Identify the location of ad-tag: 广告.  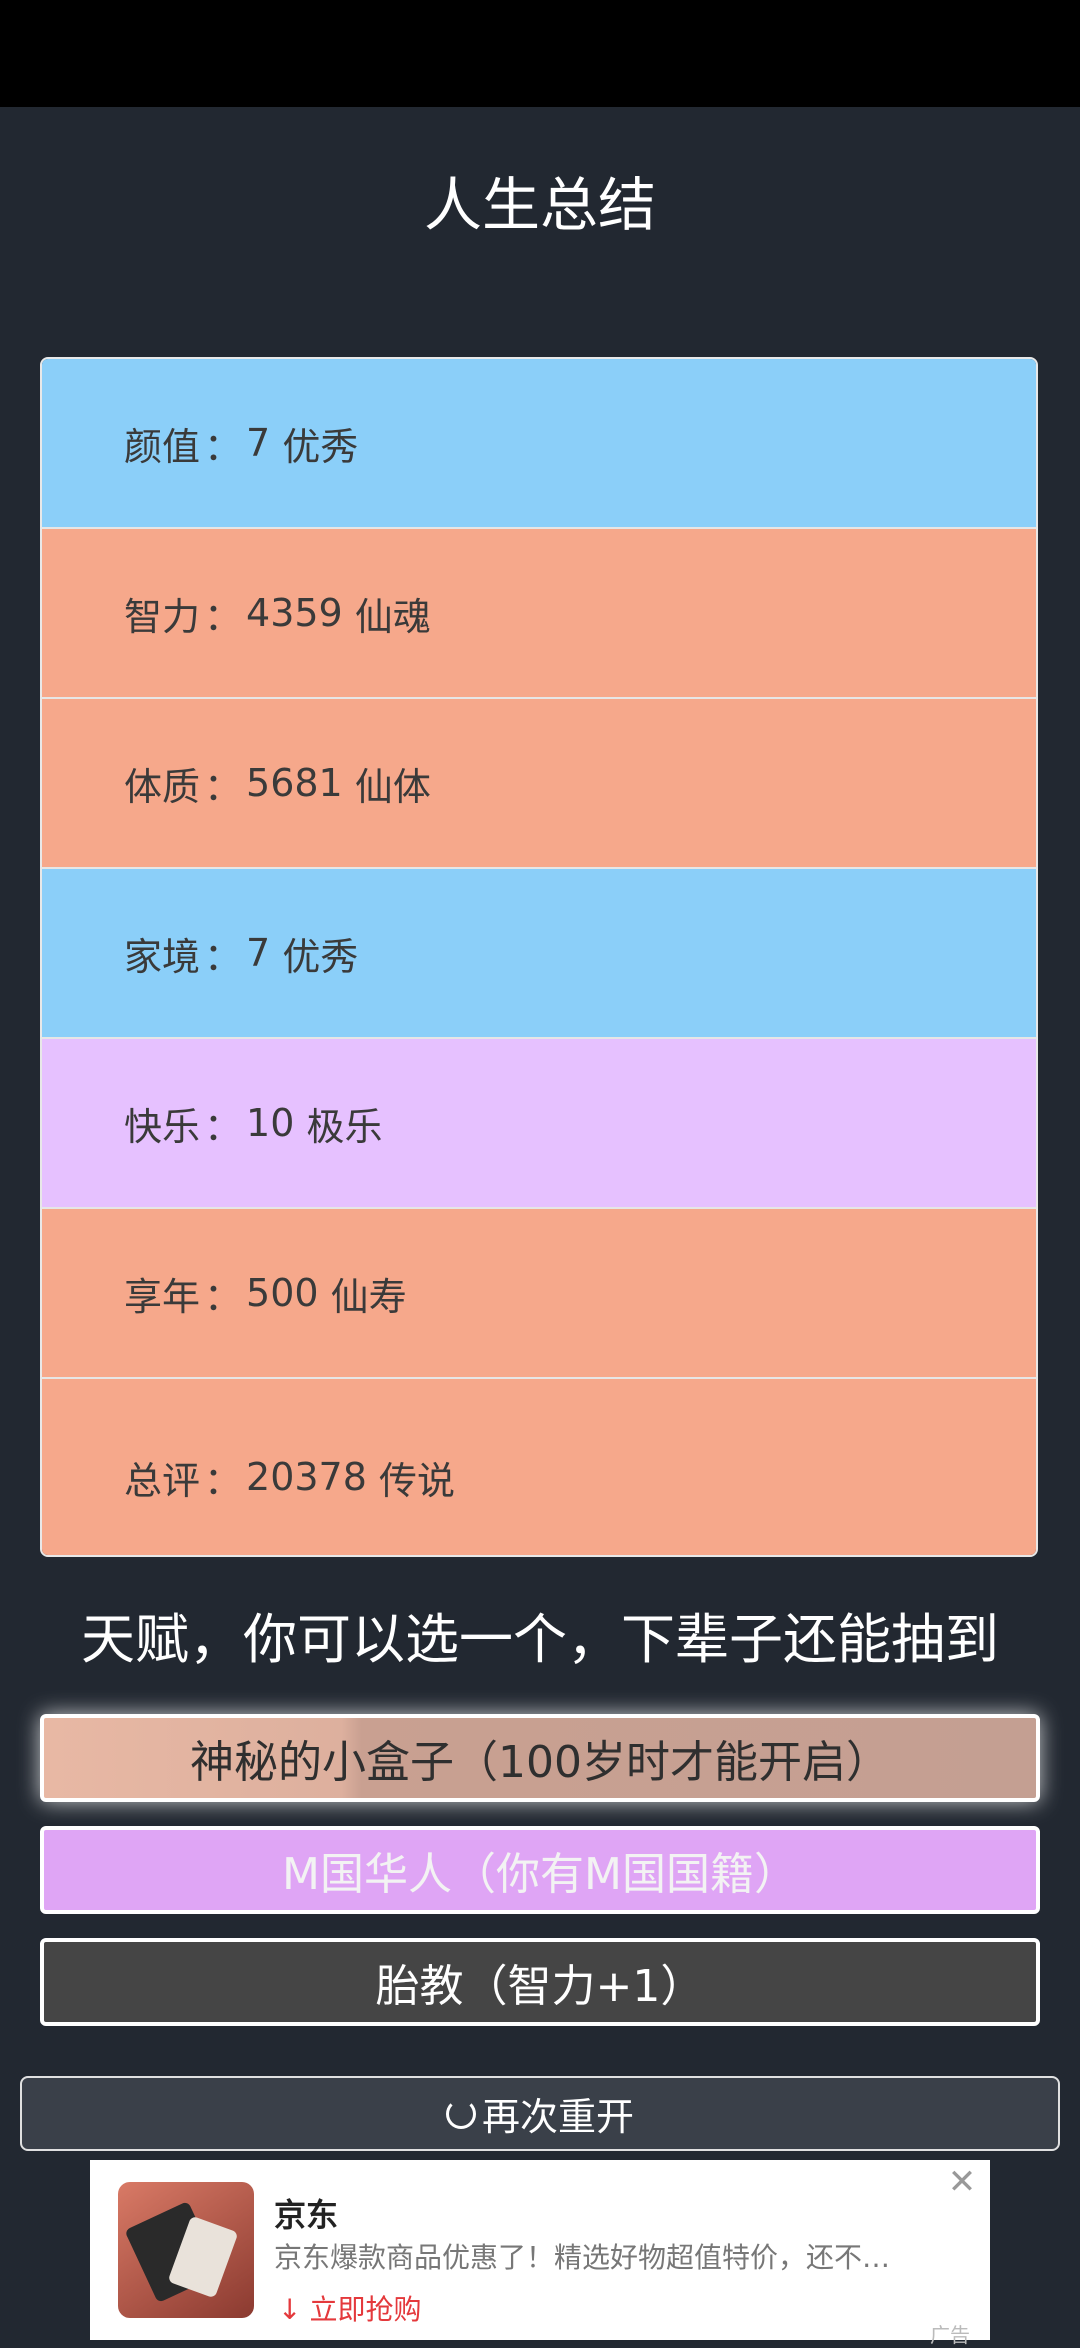
(950, 2335).